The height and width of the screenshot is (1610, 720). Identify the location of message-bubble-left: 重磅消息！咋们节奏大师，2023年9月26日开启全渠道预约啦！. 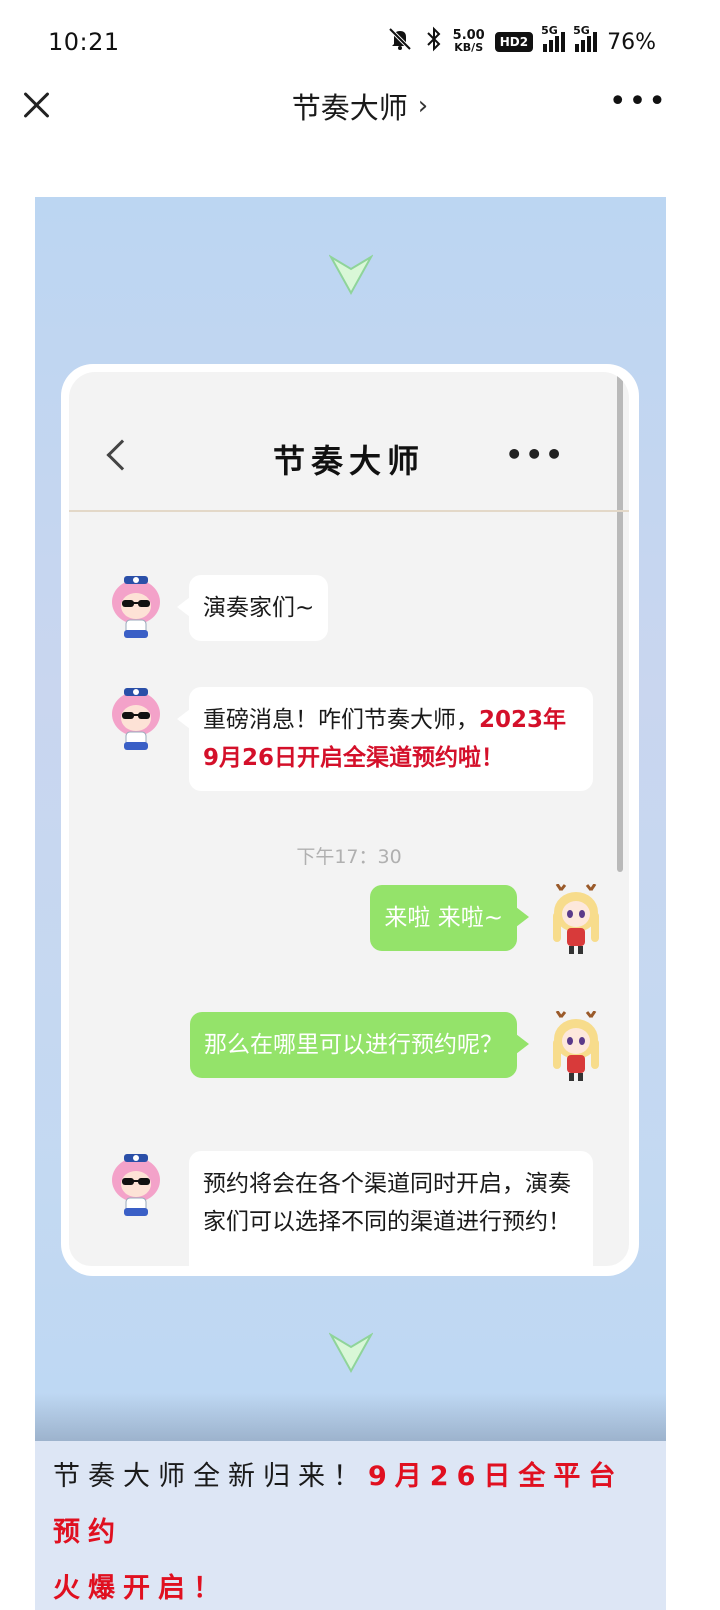
(385, 739).